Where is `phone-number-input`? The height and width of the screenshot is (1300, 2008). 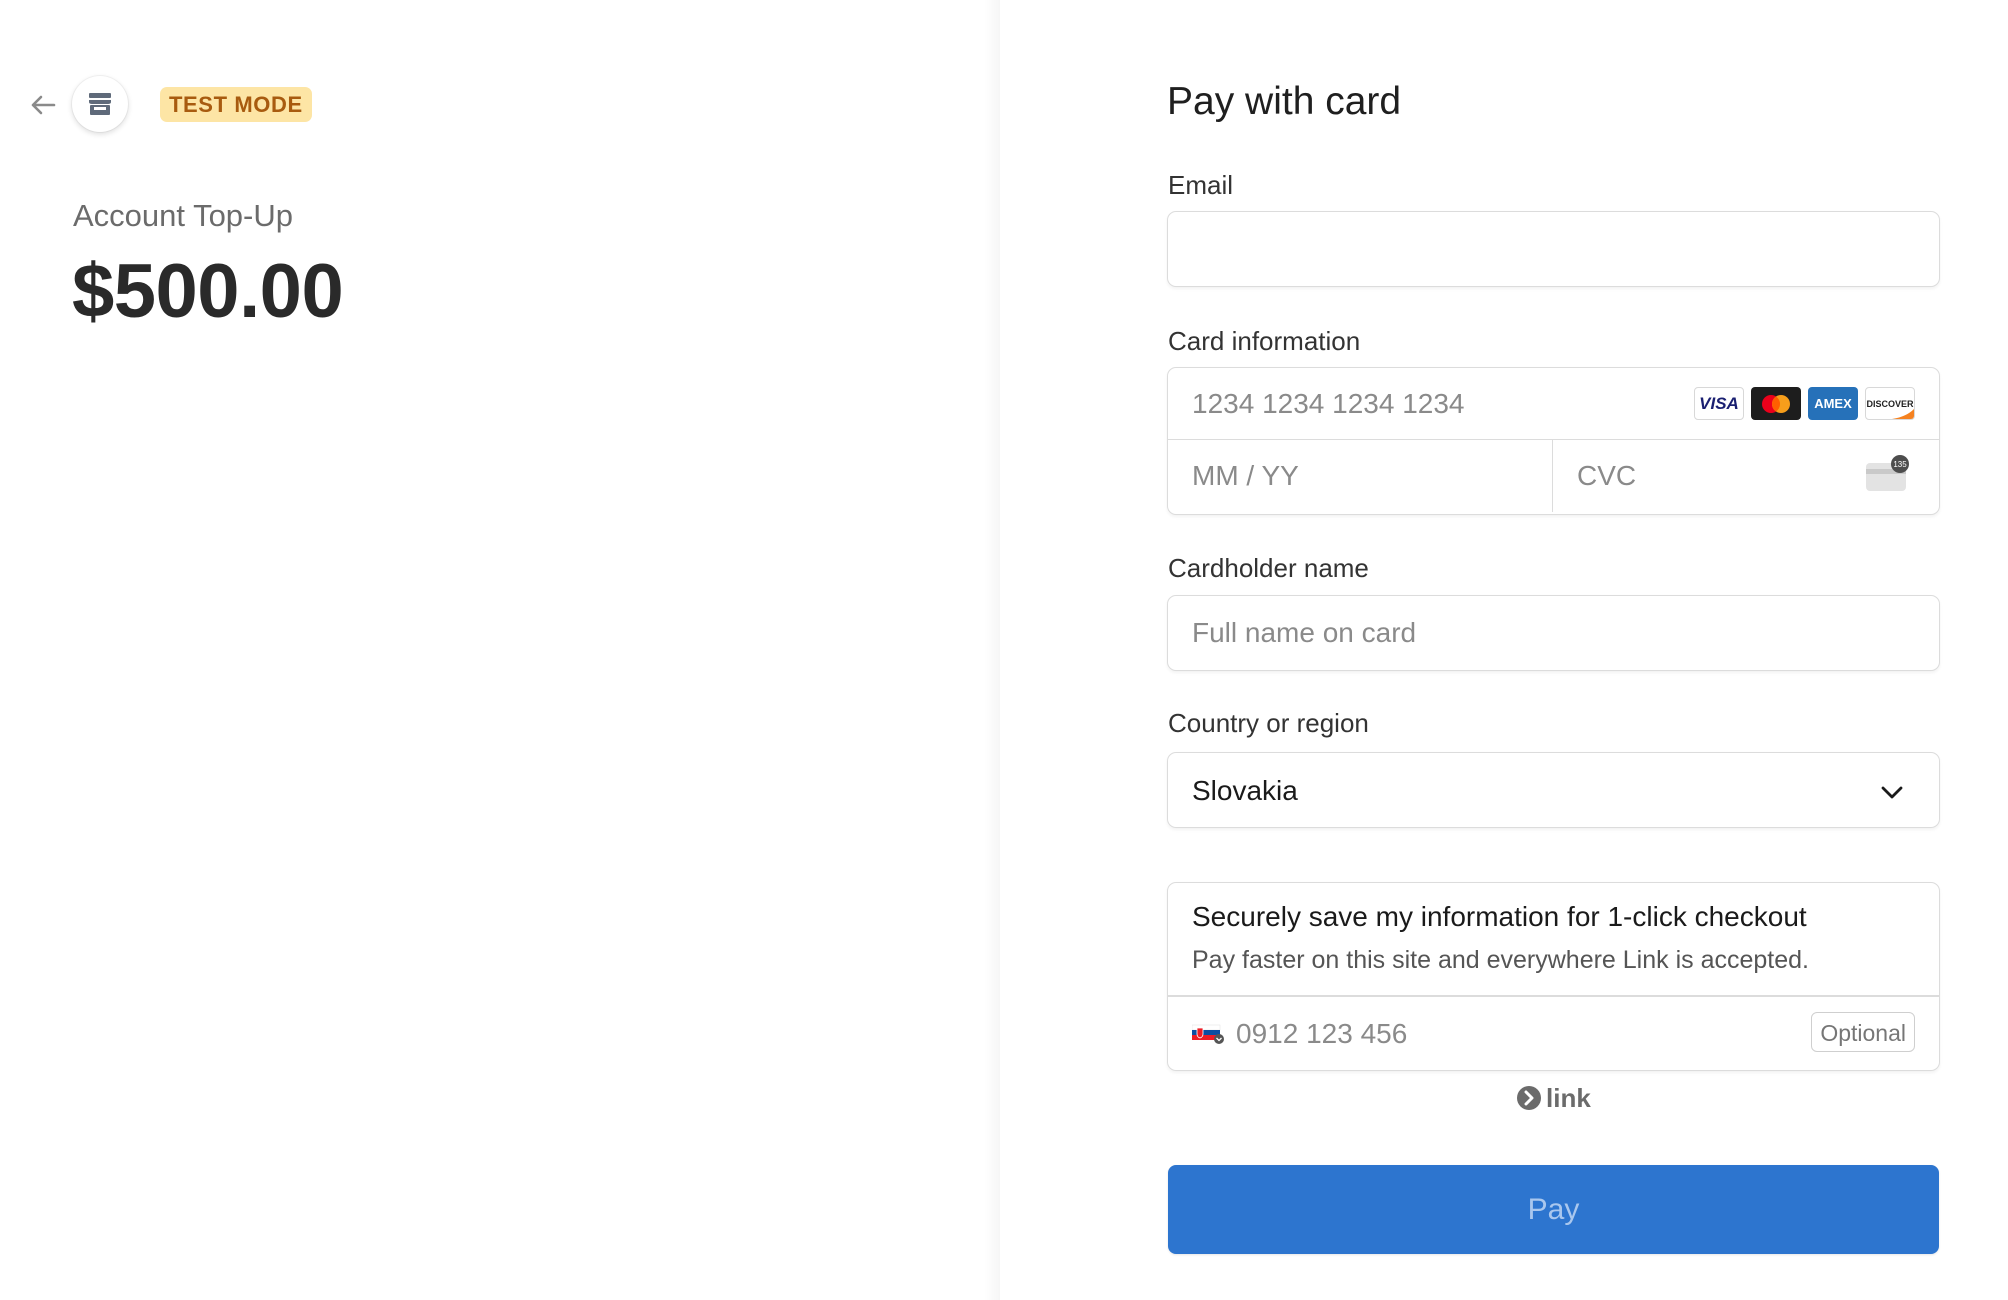
phone-number-input is located at coordinates (1486, 1033).